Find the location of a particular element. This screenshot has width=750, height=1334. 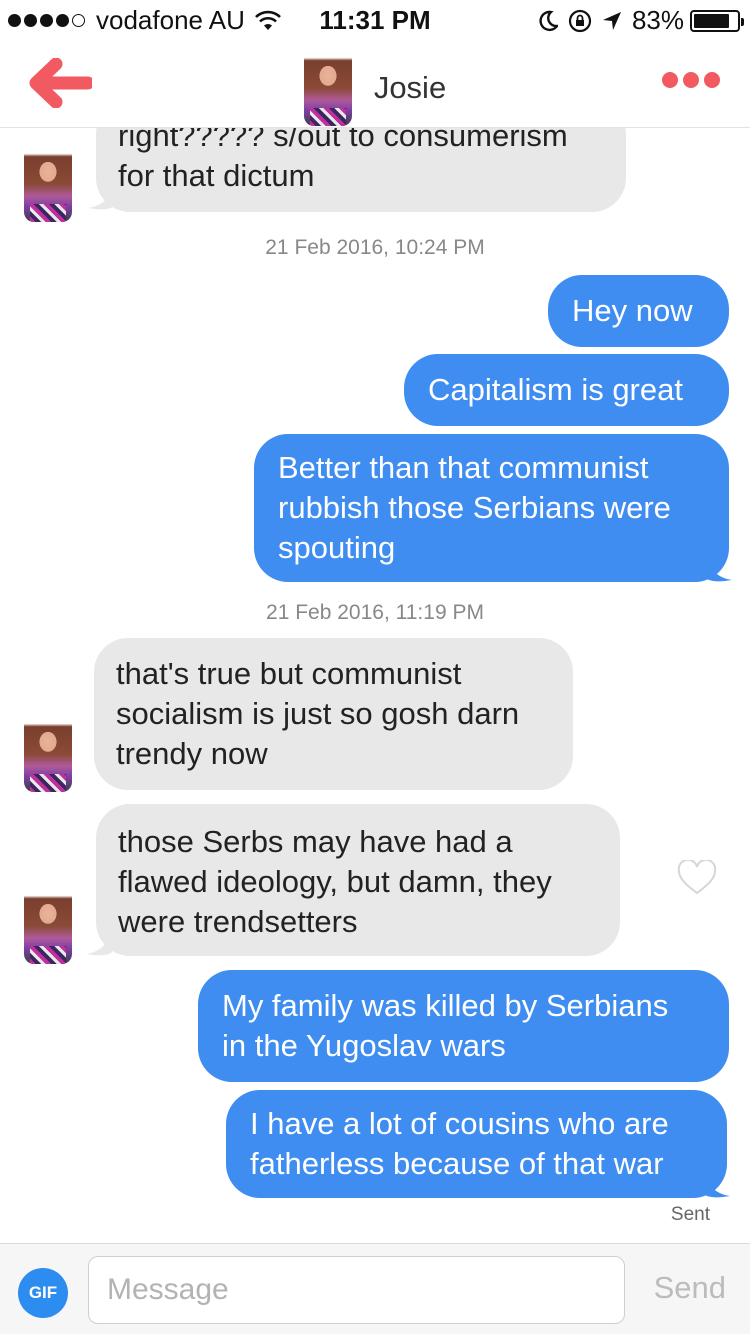

message-timestamp: 21 Feb 2016, 10:24 PM is located at coordinates (375, 247).